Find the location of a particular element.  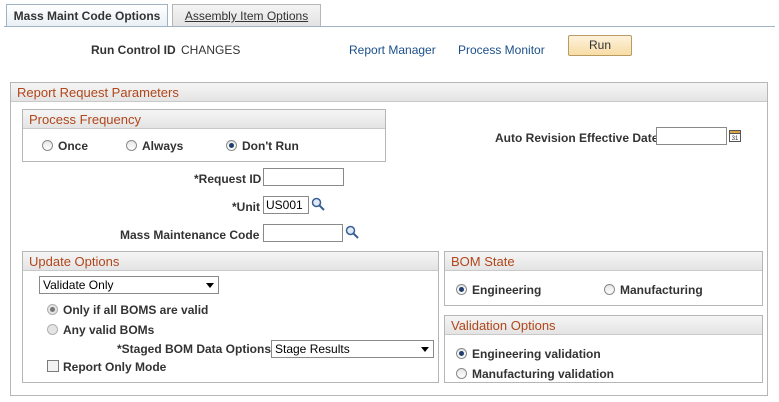

request-id-label: *Request ID is located at coordinates (228, 179).